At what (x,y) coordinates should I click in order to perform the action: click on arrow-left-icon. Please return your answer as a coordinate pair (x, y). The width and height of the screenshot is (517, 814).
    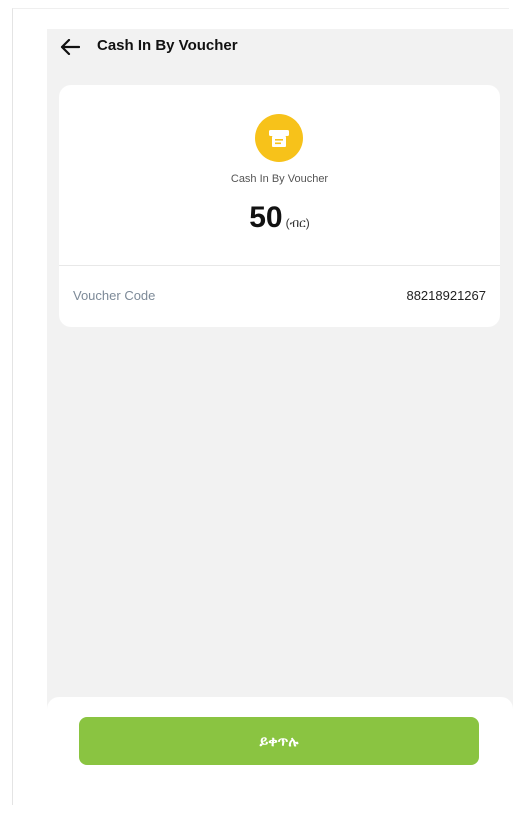
    Looking at the image, I should click on (70, 47).